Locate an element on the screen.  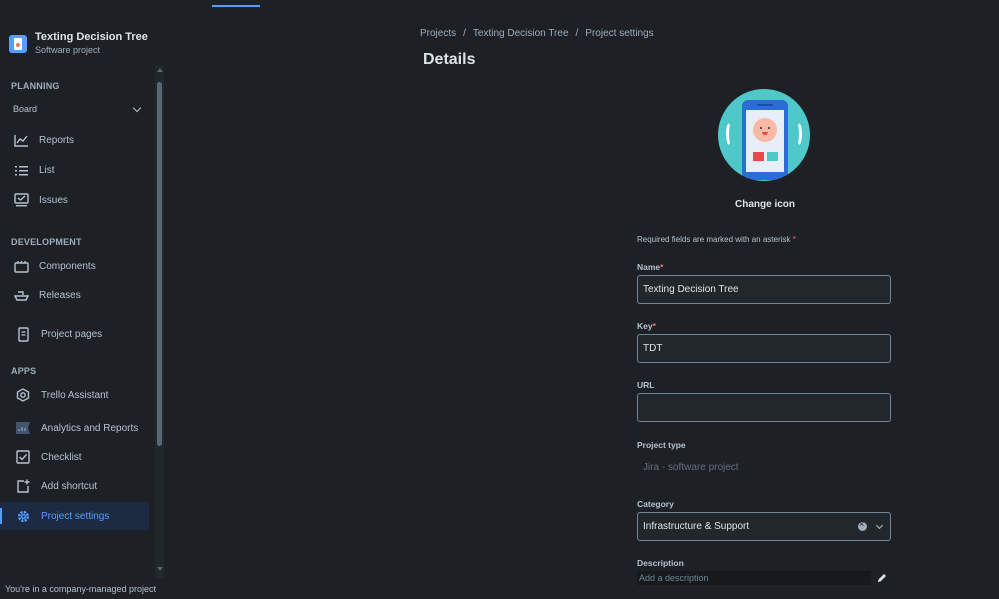
sidebar-item-add-shortcut: Add shortcut is located at coordinates (74, 486).